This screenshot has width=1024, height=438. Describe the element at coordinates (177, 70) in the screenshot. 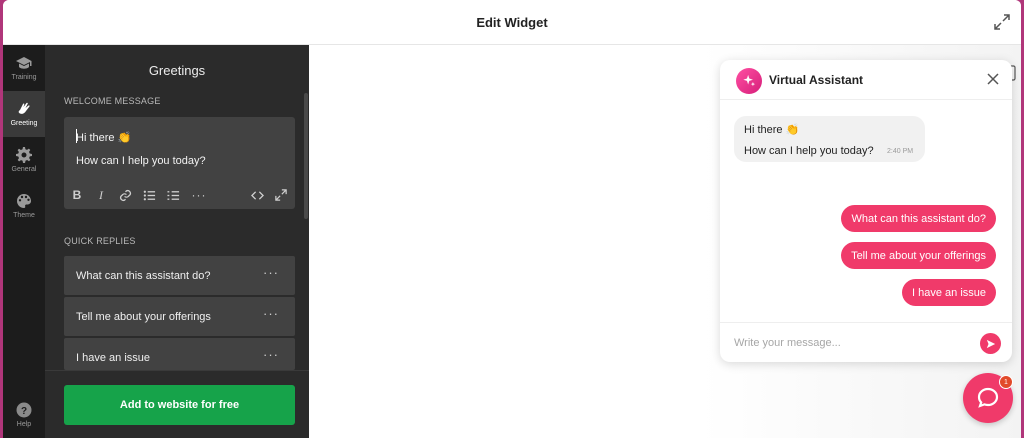

I see `panel-title: Greetings` at that location.